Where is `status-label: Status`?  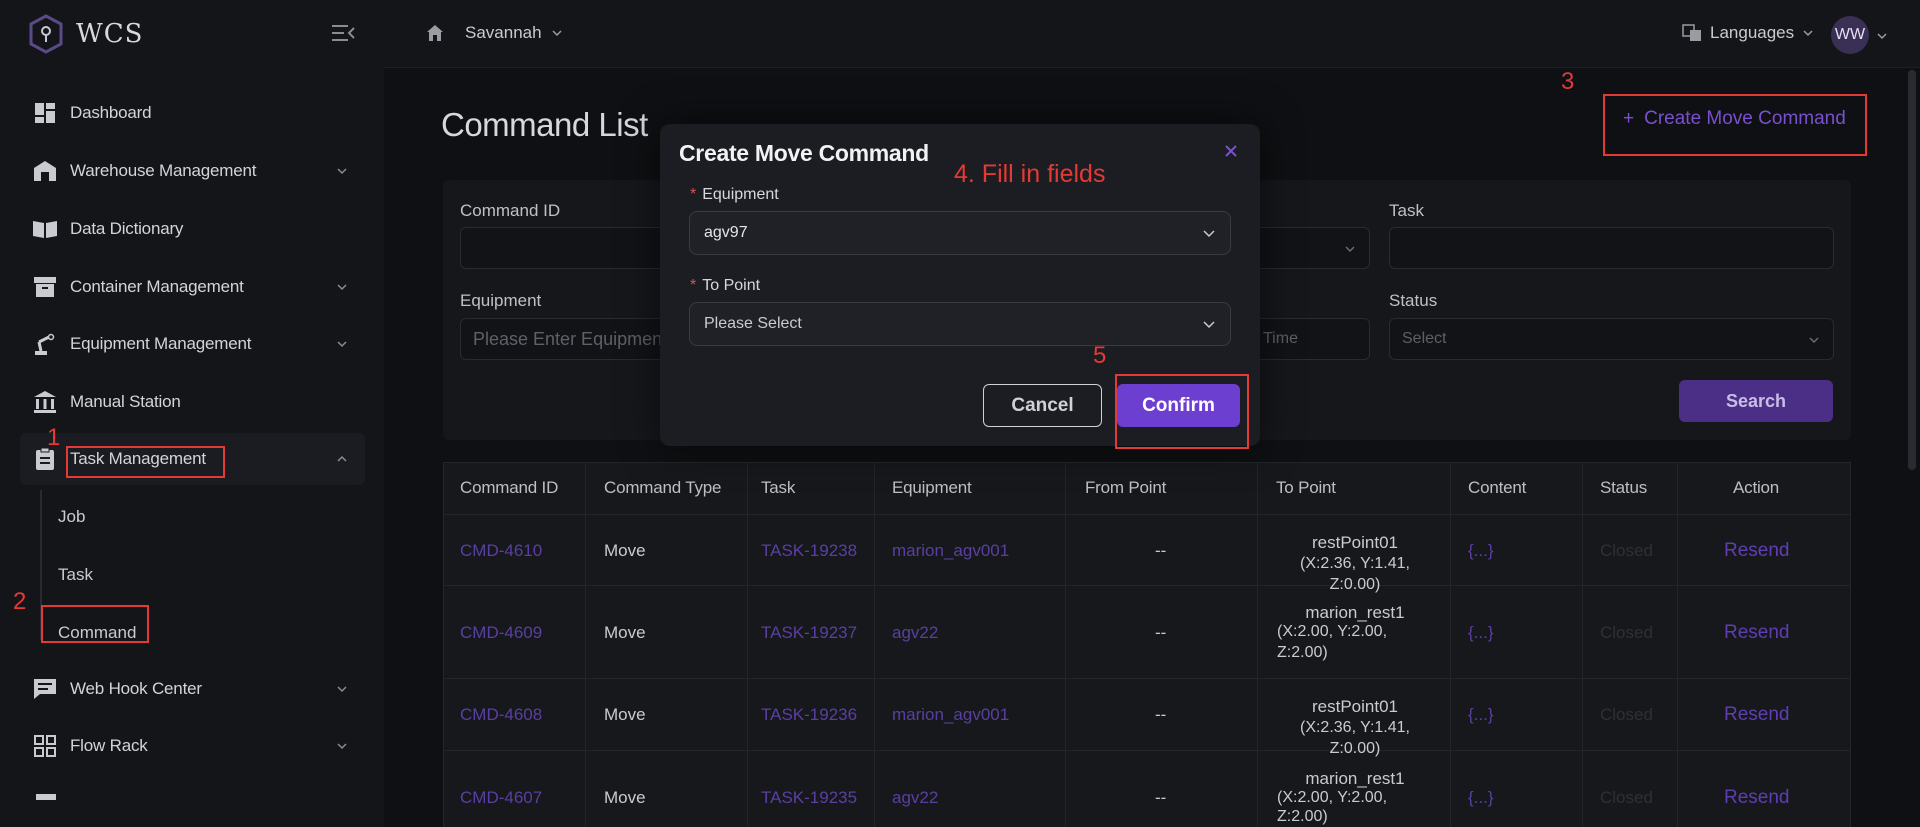
status-label: Status is located at coordinates (1413, 300).